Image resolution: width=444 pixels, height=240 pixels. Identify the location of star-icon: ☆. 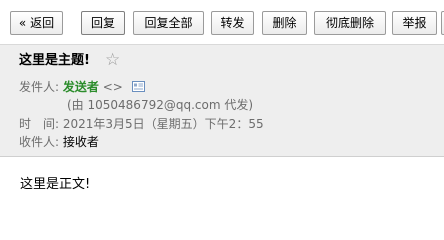
(112, 60).